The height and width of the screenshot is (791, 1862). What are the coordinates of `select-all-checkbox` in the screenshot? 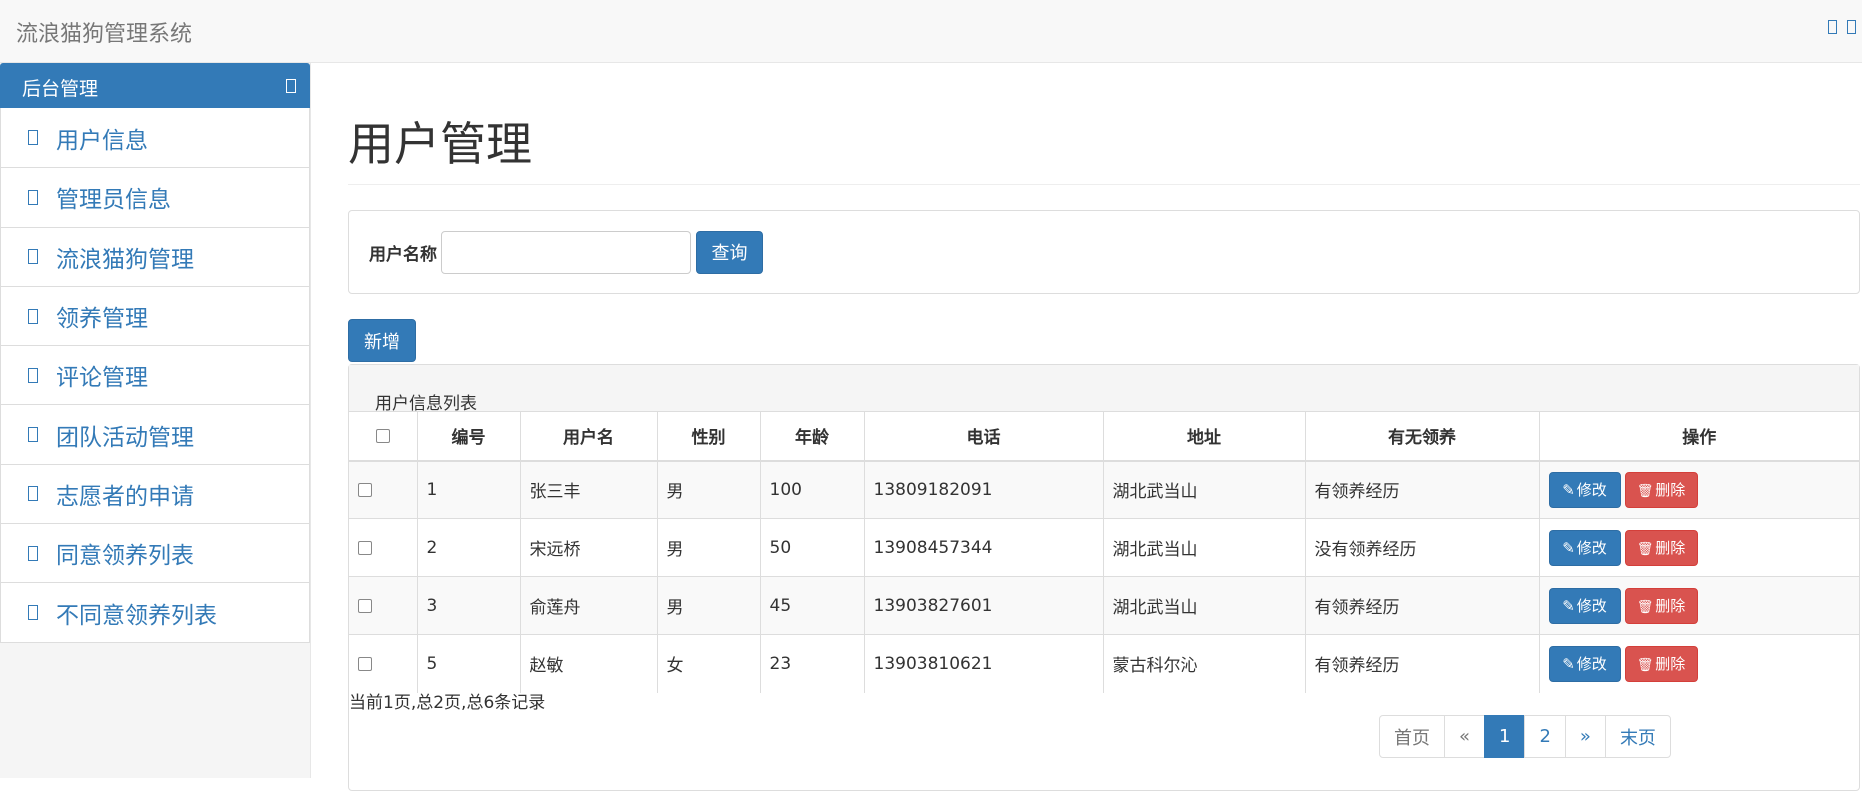 It's located at (382, 435).